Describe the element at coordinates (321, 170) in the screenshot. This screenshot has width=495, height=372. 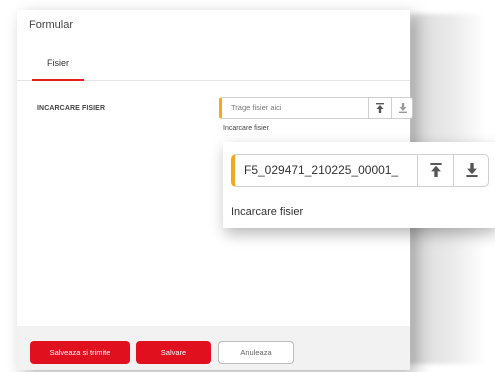
I see `uploaded-file-name: F5_029471_210225_00001_` at that location.